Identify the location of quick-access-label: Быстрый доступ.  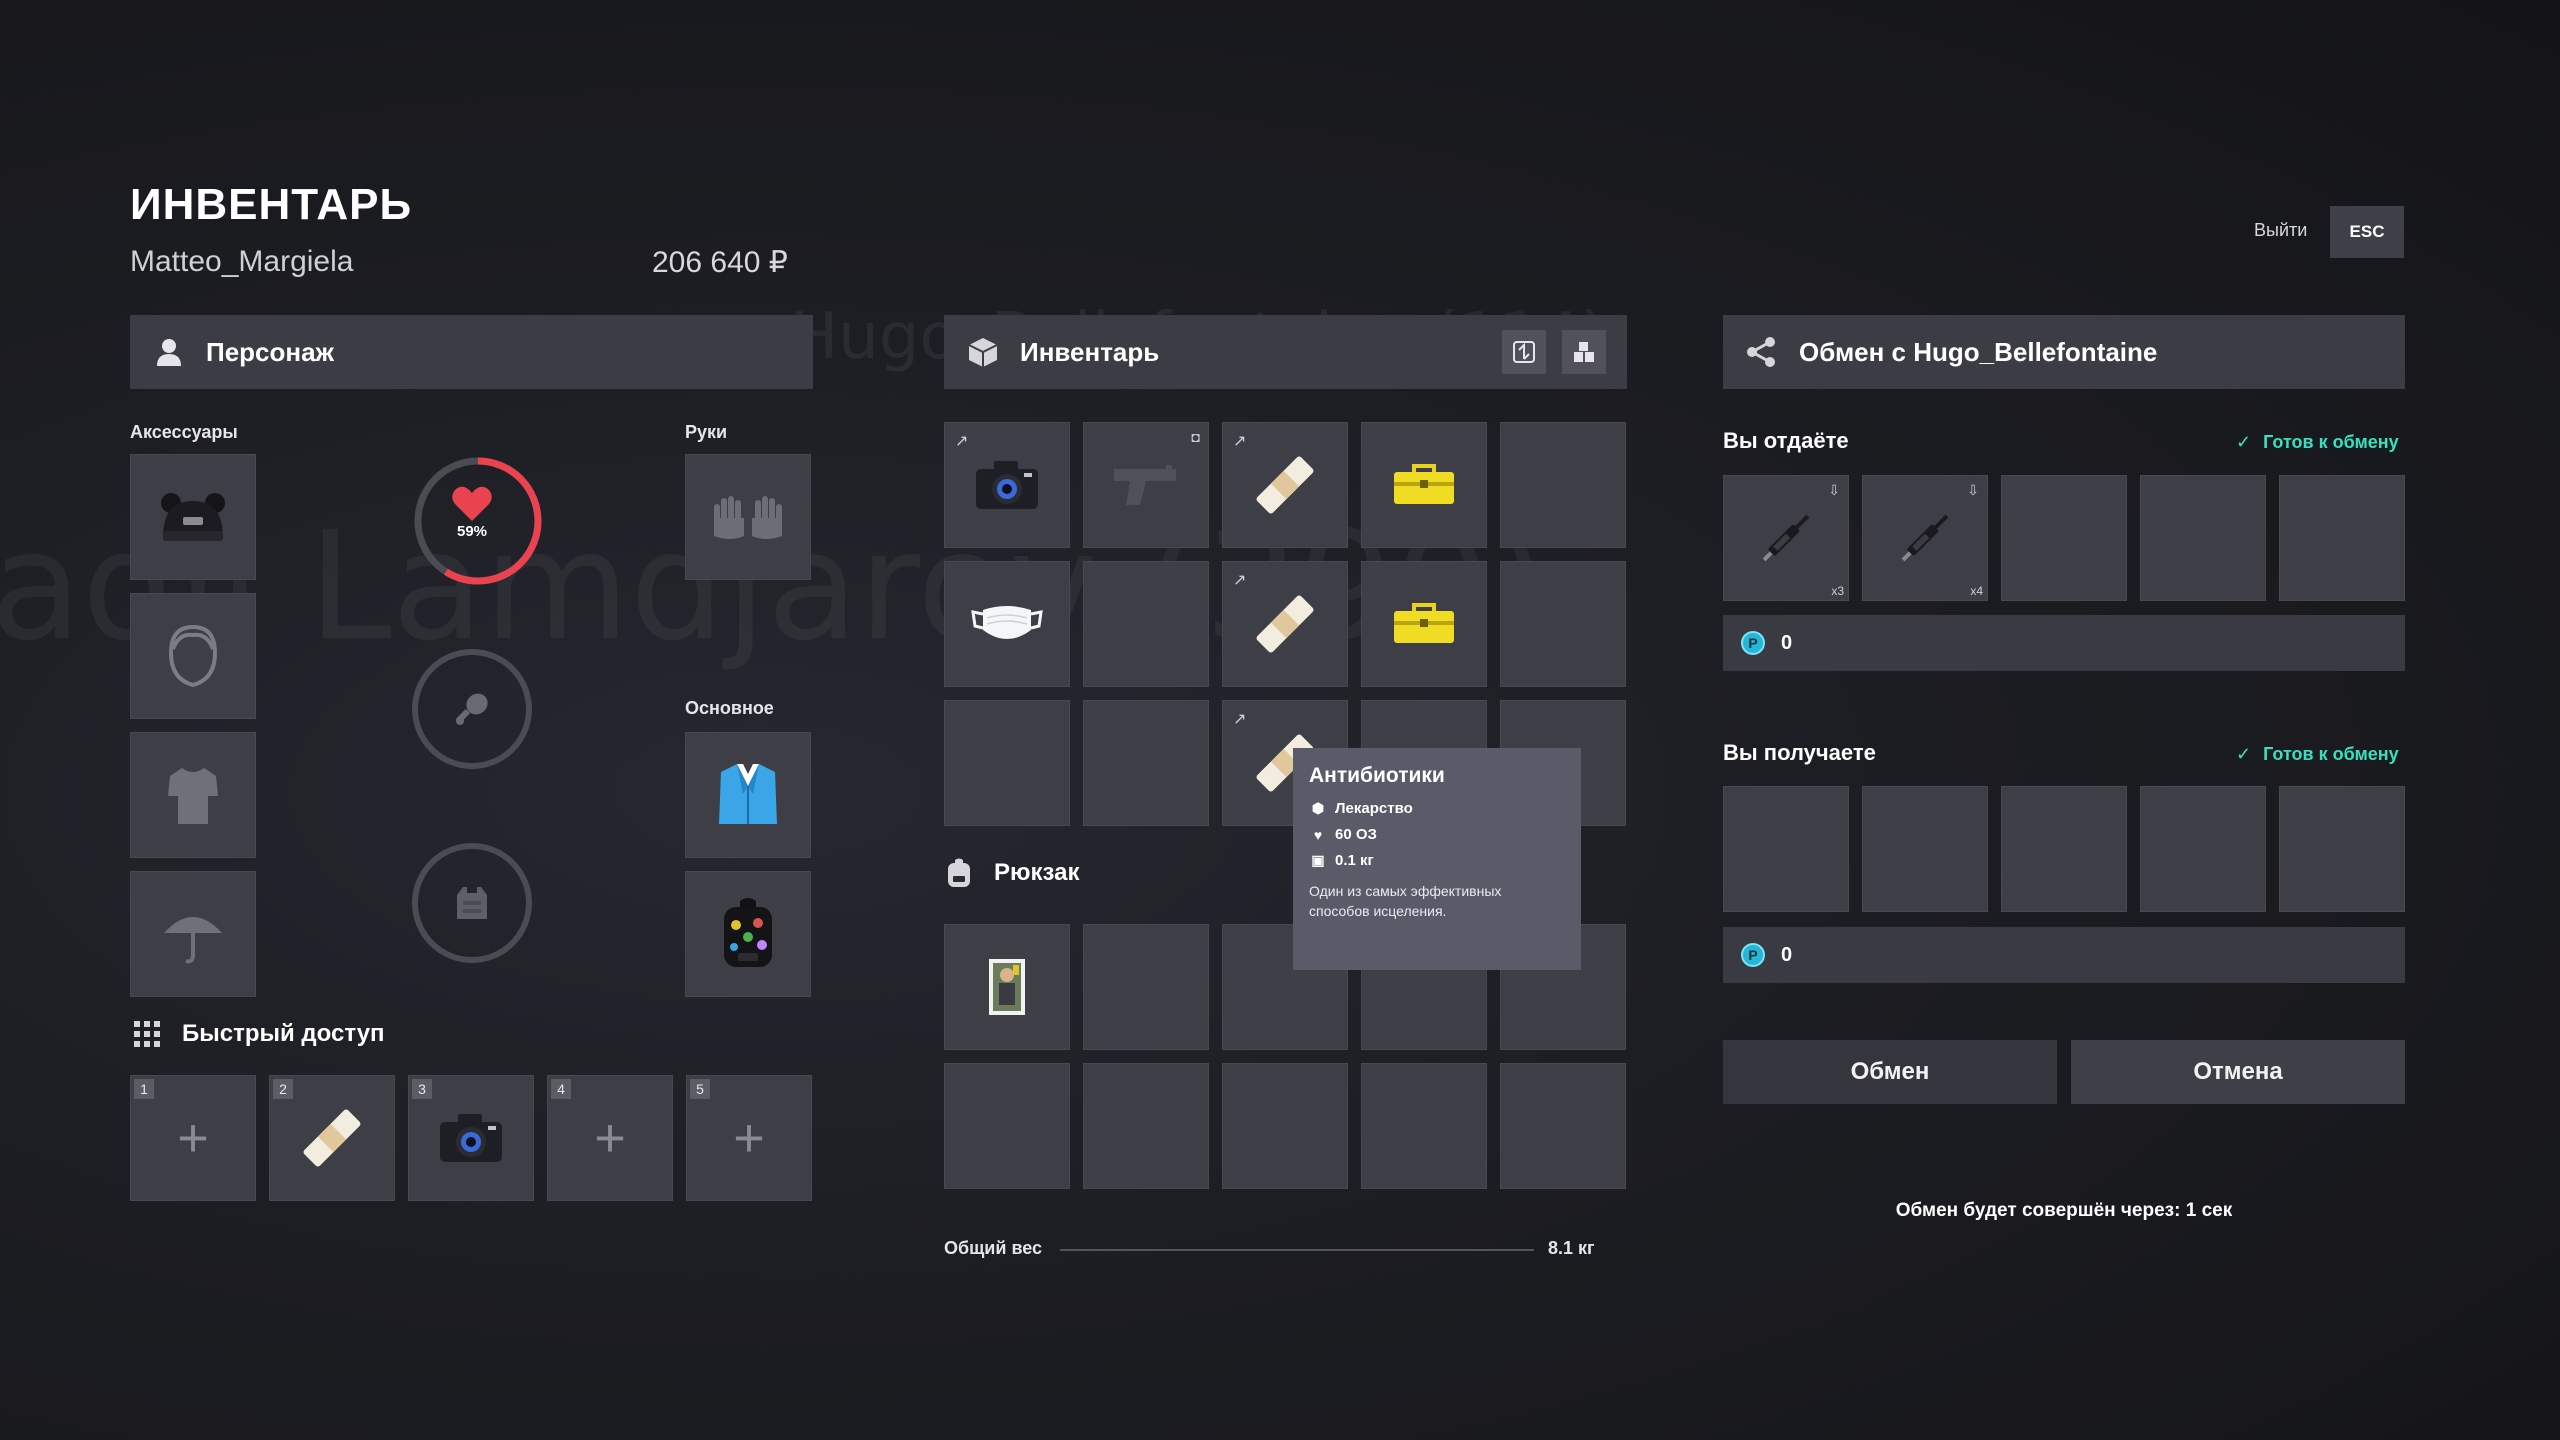
(283, 1033).